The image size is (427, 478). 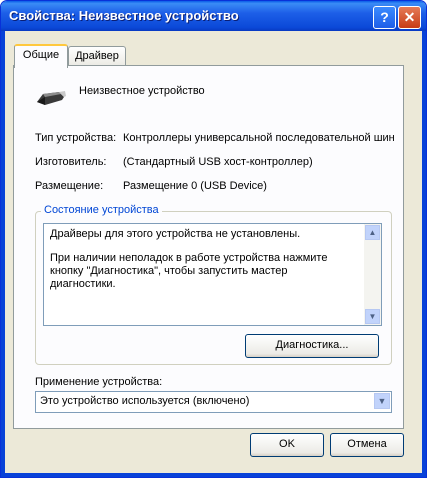 I want to click on location-value: Размещение 0 (USB Device), so click(x=195, y=186).